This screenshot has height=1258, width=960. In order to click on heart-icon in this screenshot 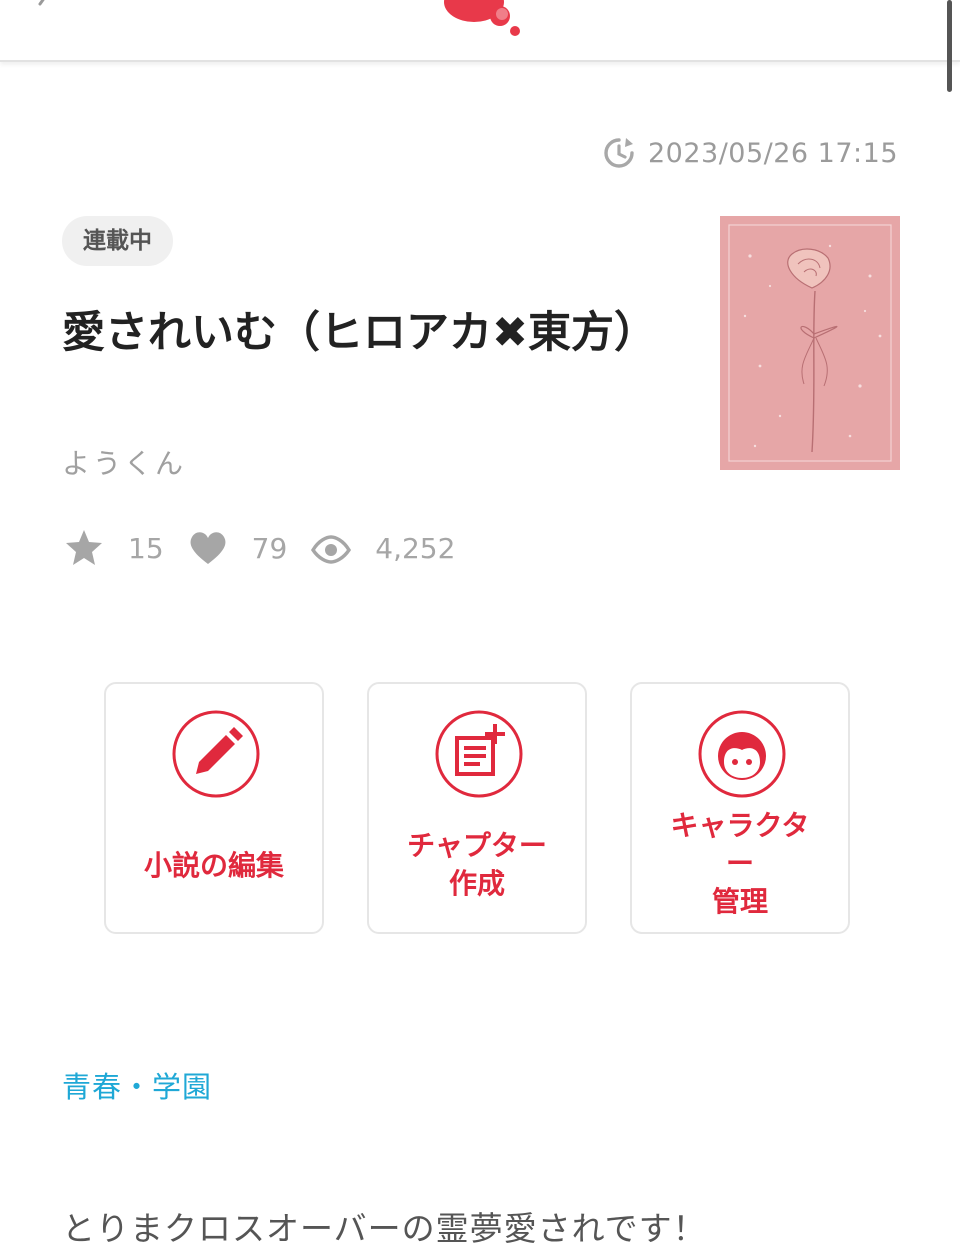, I will do `click(208, 548)`.